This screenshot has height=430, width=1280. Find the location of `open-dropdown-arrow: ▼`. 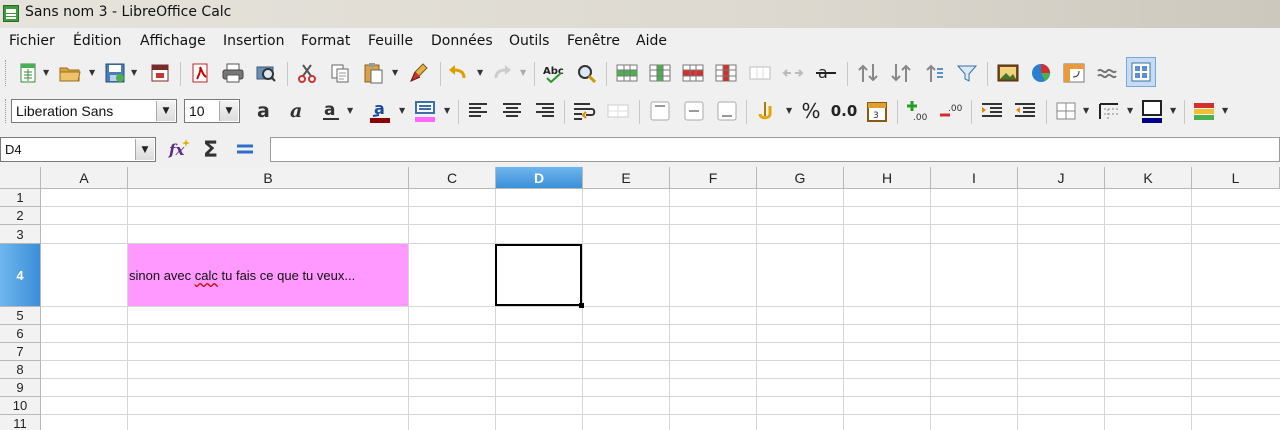

open-dropdown-arrow: ▼ is located at coordinates (92, 72).